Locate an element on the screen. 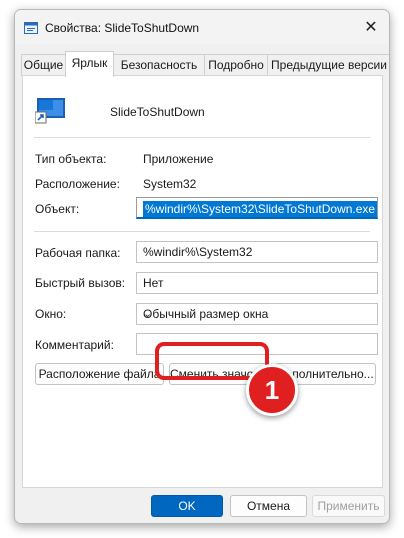  location-label: Расположение: is located at coordinates (77, 184).